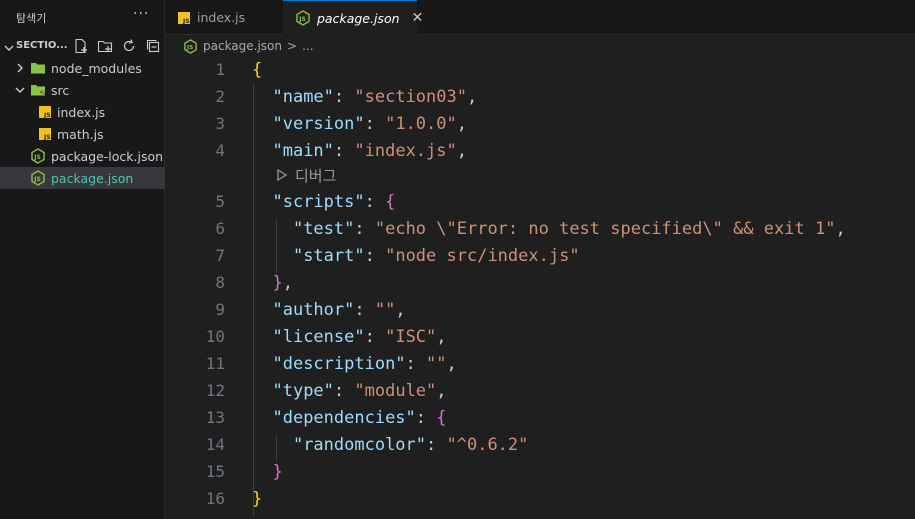 This screenshot has height=519, width=915. I want to click on tab-label: package.json, so click(358, 18).